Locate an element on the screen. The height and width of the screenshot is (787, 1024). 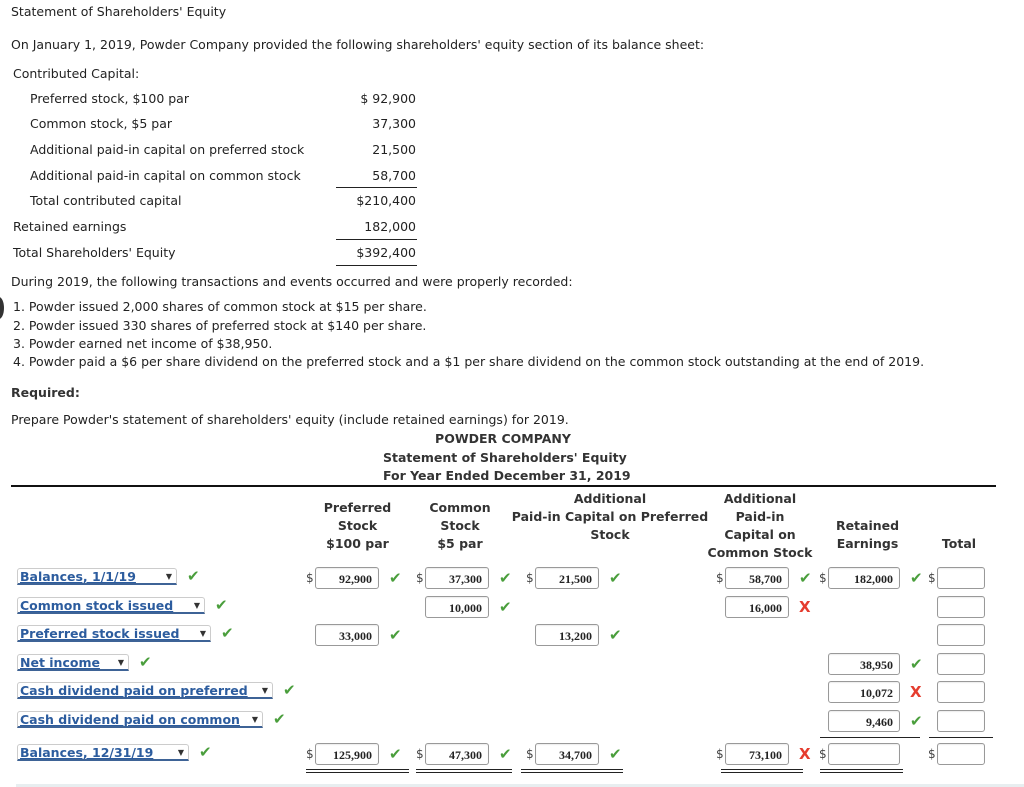
amount-input: 37,300 is located at coordinates (457, 578).